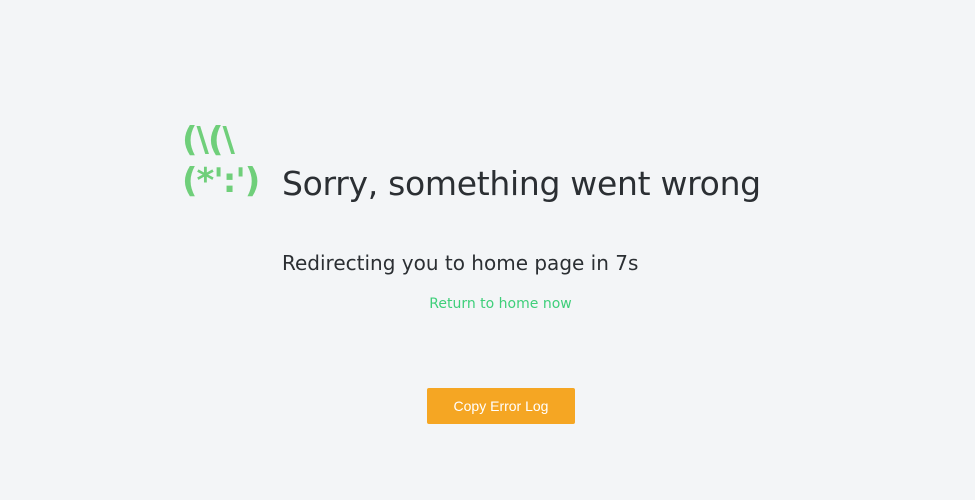  Describe the element at coordinates (521, 183) in the screenshot. I see `error-title: Sorry, something went wrong` at that location.